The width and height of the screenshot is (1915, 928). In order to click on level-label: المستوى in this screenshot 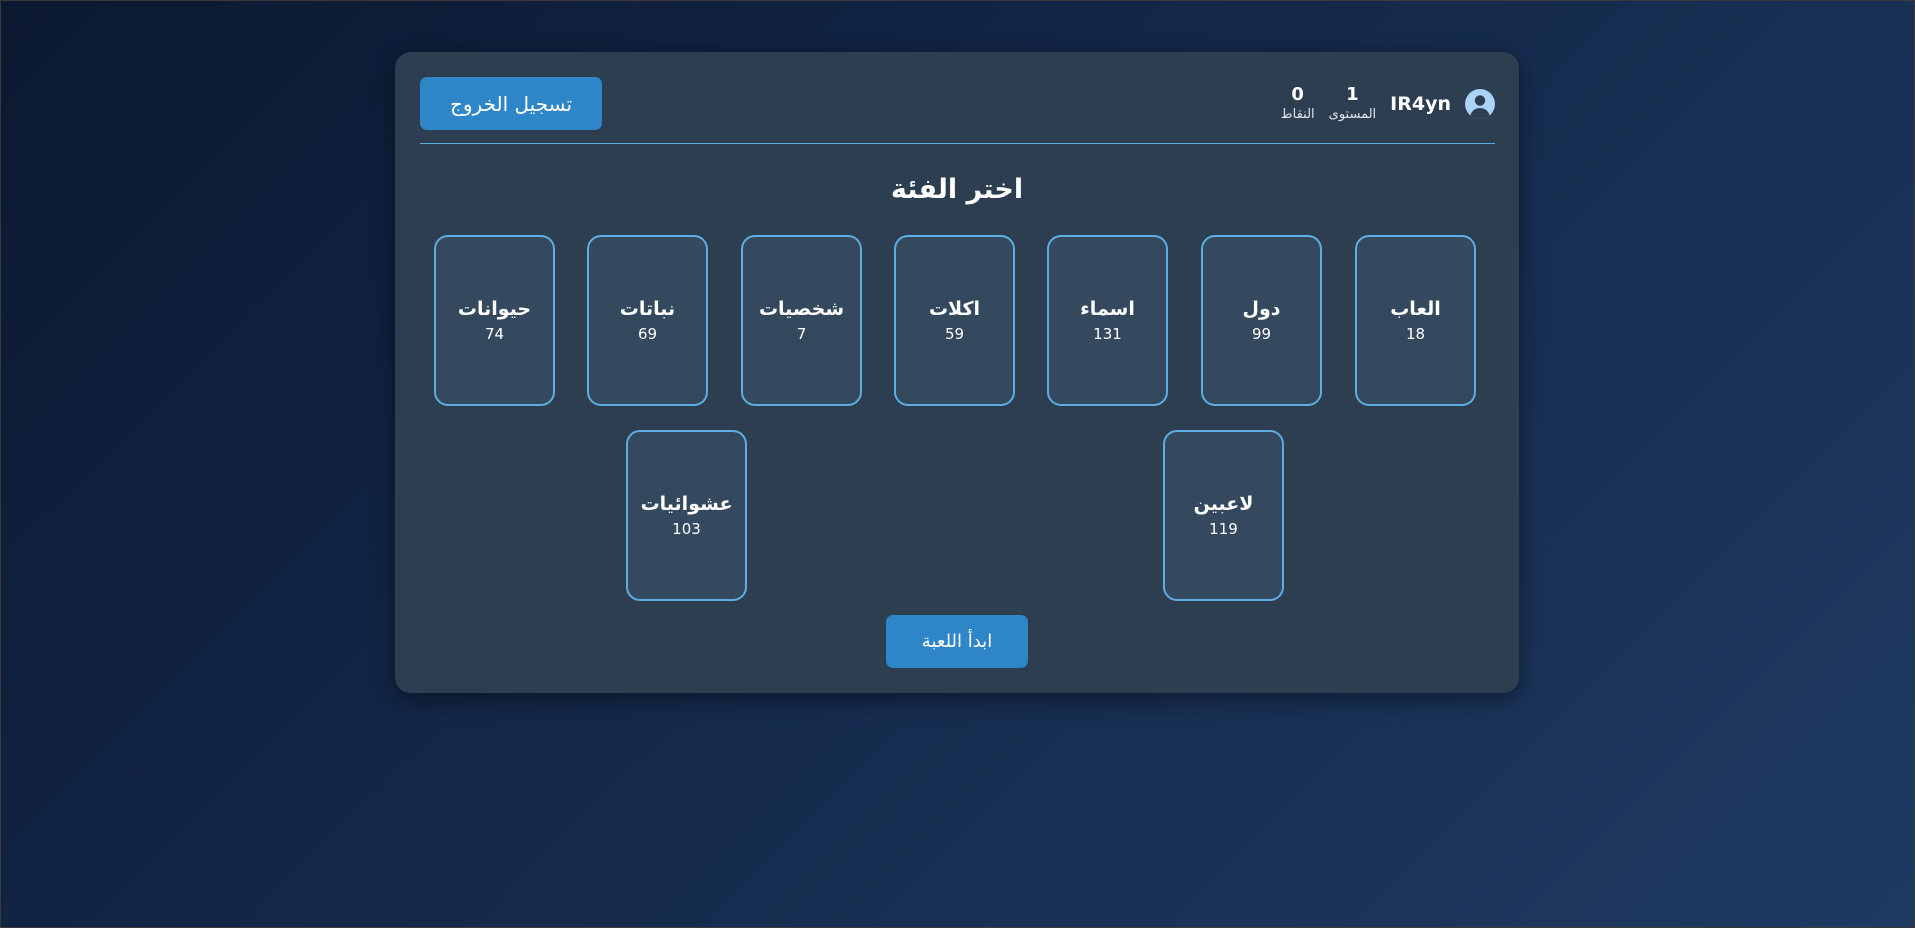, I will do `click(1352, 114)`.